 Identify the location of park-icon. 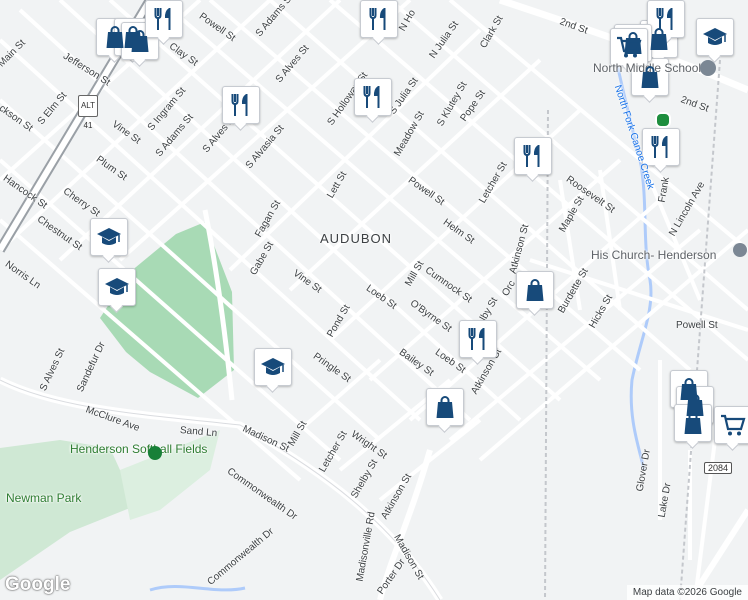
(155, 453).